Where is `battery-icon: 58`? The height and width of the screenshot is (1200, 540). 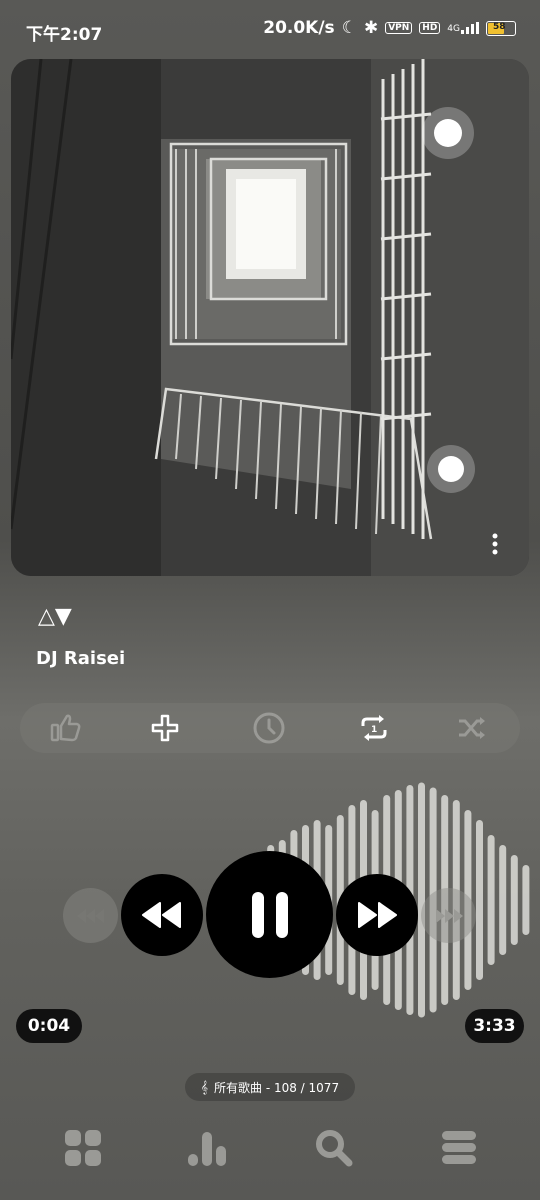
battery-icon: 58 is located at coordinates (501, 28).